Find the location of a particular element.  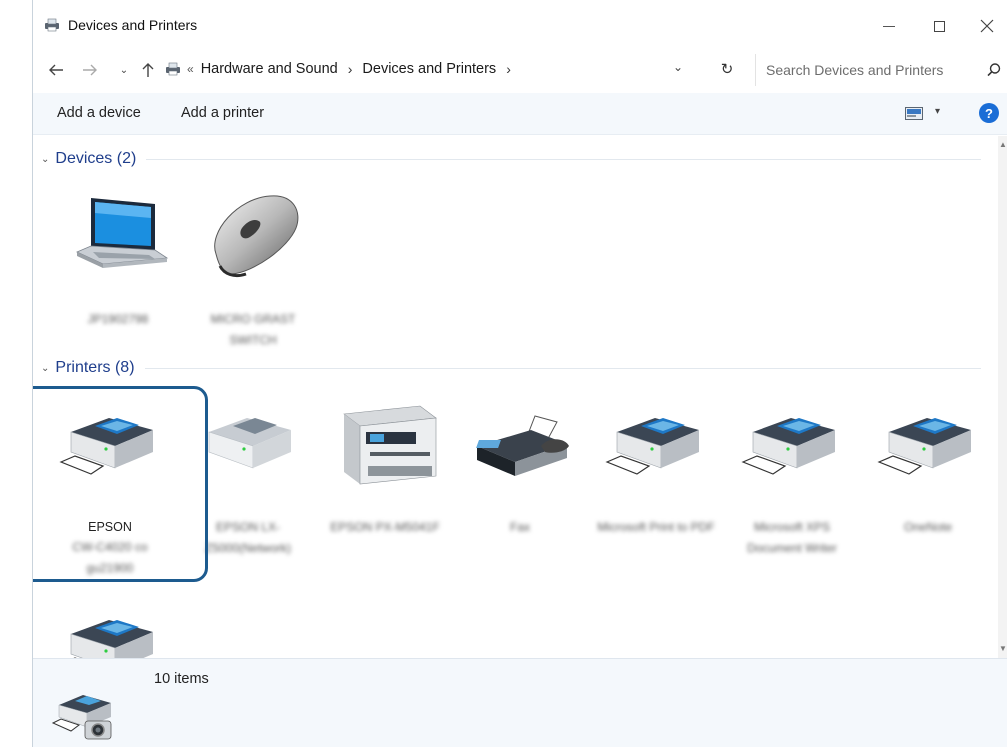

close-button is located at coordinates (987, 26).